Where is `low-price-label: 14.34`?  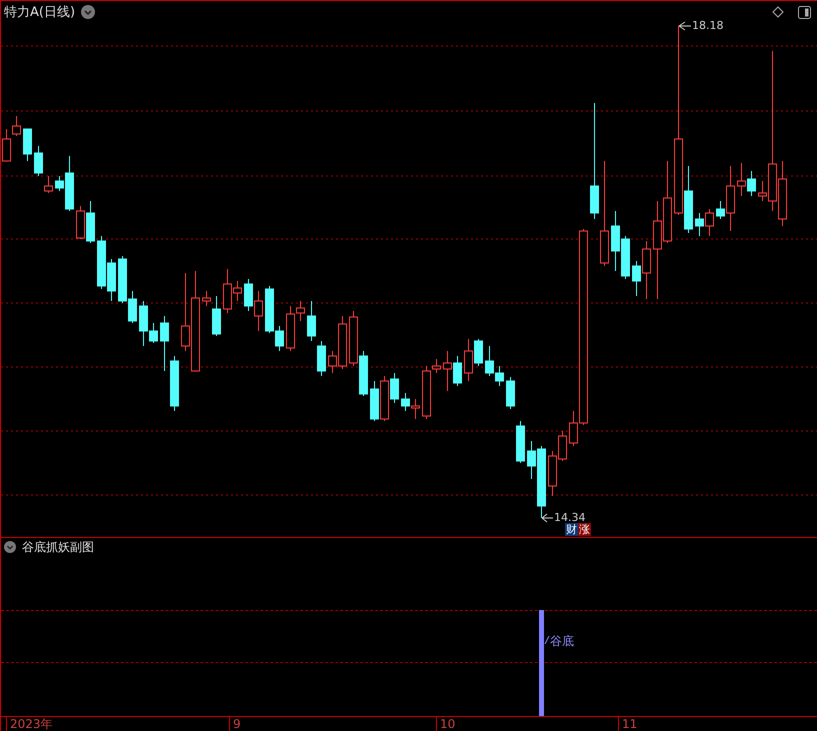
low-price-label: 14.34 is located at coordinates (570, 517).